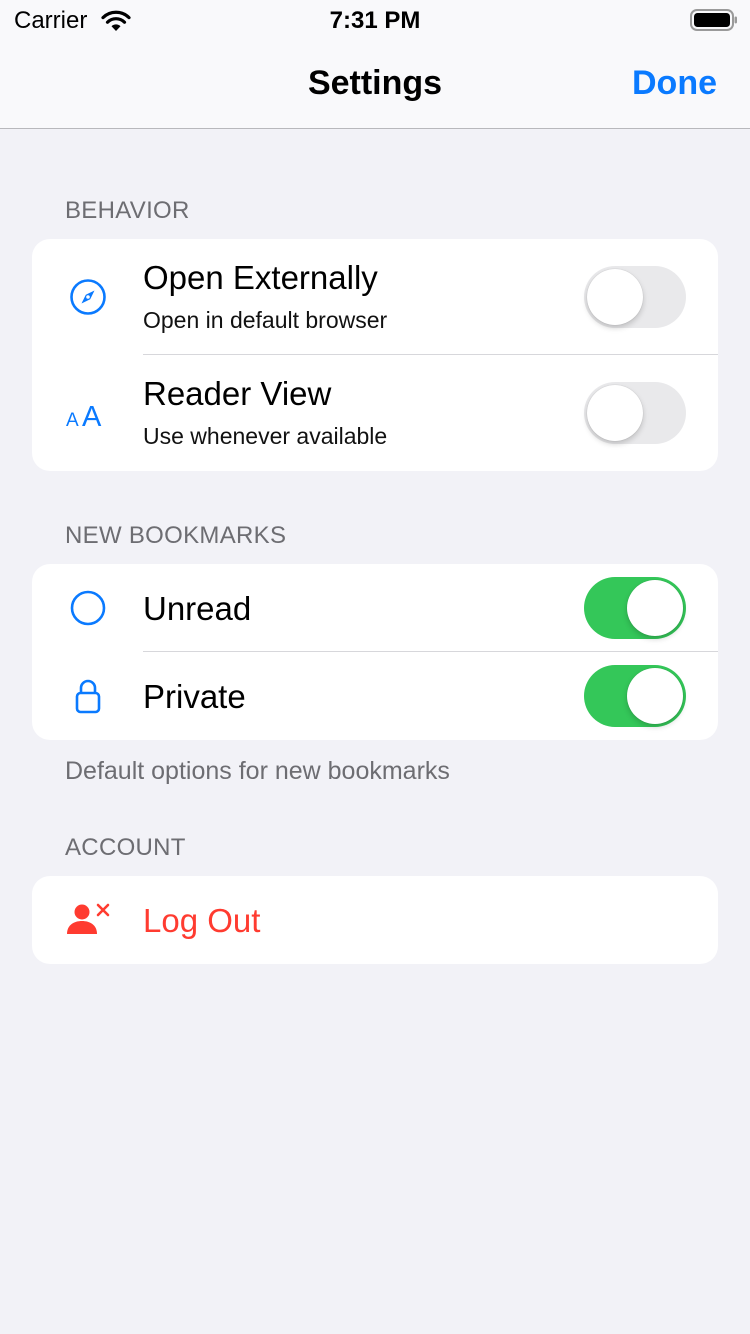  I want to click on reader-view-toggle, so click(635, 413).